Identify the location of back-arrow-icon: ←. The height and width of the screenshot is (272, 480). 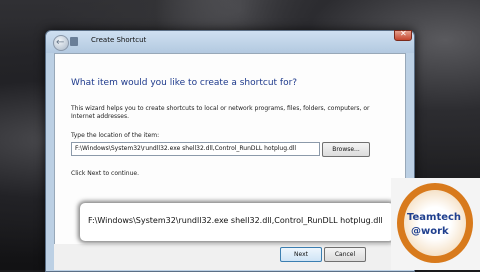
(60, 42).